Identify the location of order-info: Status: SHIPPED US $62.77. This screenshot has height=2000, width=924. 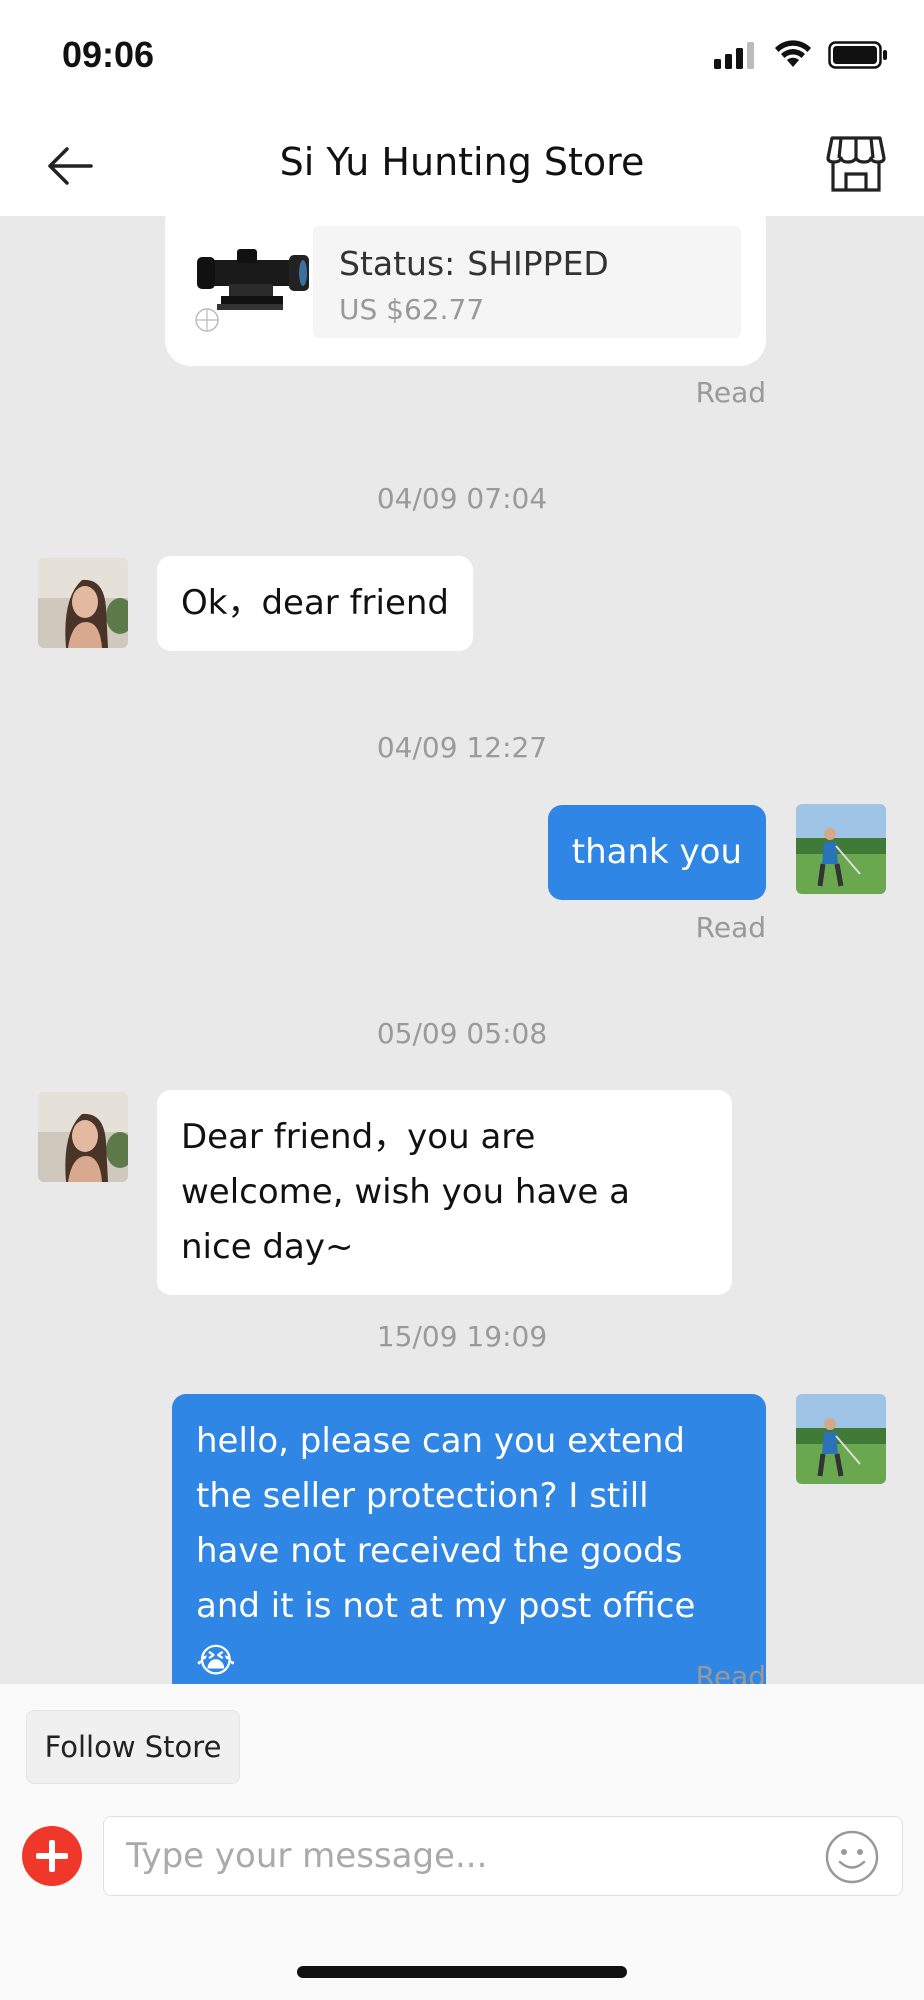
(527, 282).